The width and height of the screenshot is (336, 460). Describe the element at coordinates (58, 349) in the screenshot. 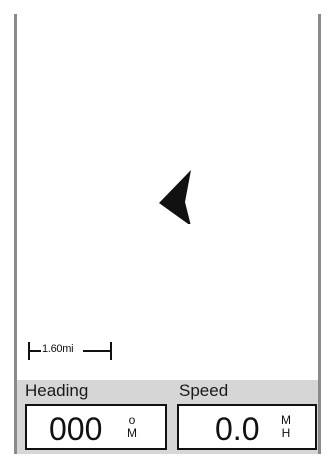

I see `scale-label: 1.60mi` at that location.